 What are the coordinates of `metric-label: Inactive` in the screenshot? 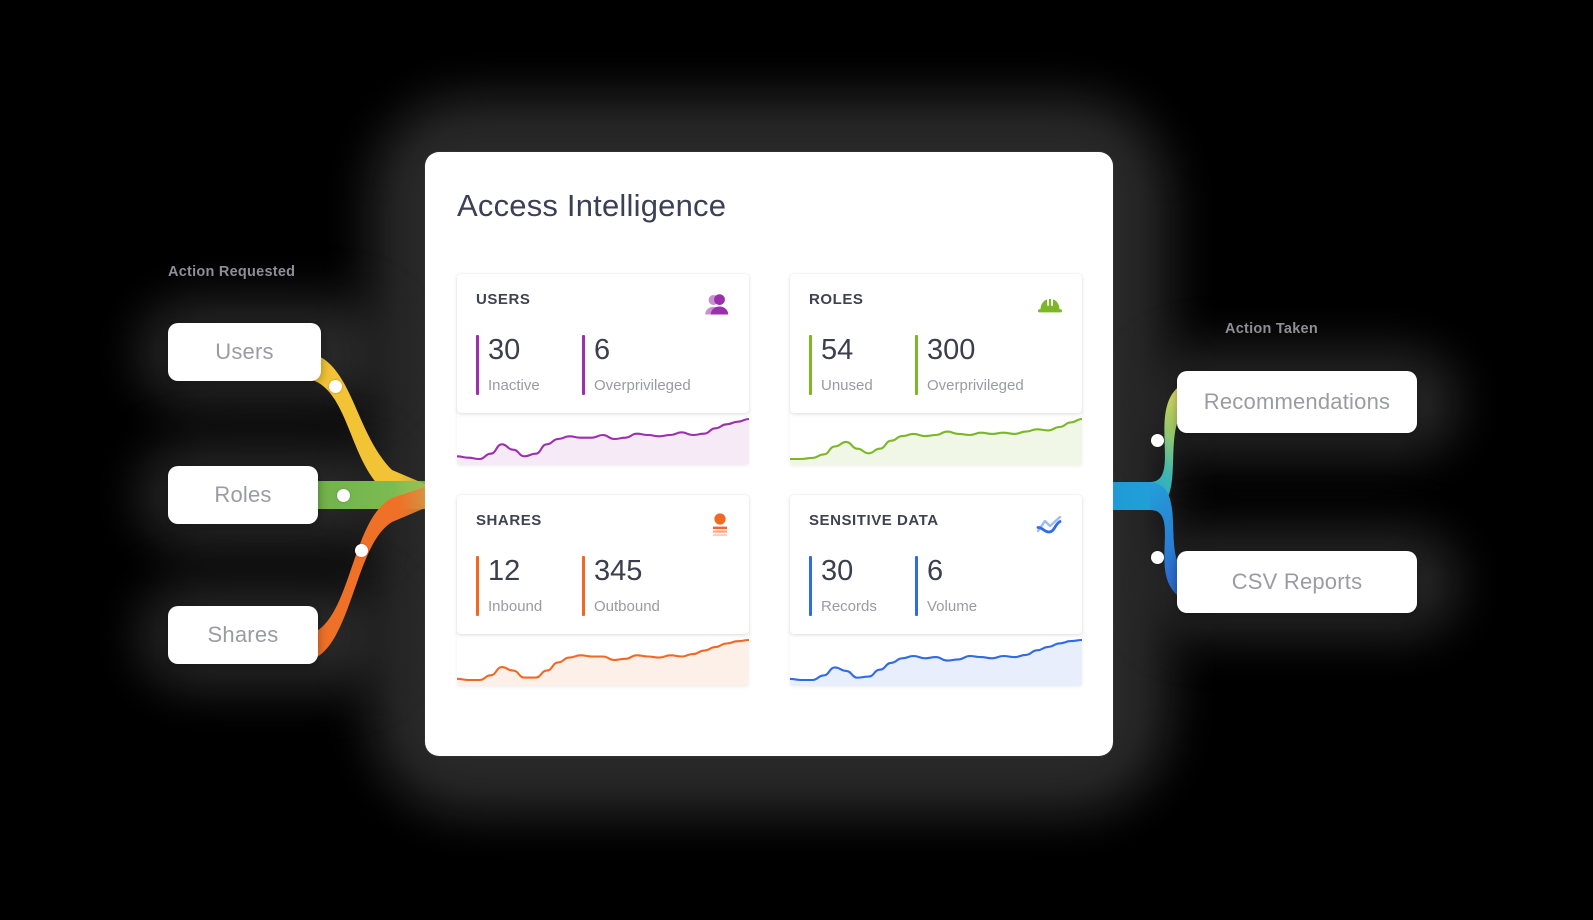 It's located at (514, 385).